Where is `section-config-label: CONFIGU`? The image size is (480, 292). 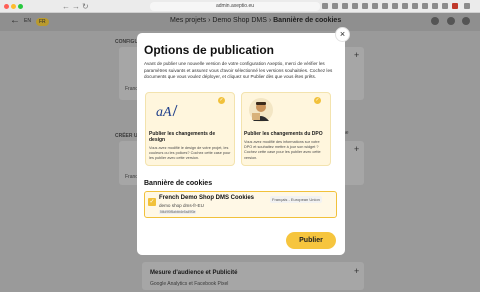
section-config-label: CONFIGU is located at coordinates (127, 42).